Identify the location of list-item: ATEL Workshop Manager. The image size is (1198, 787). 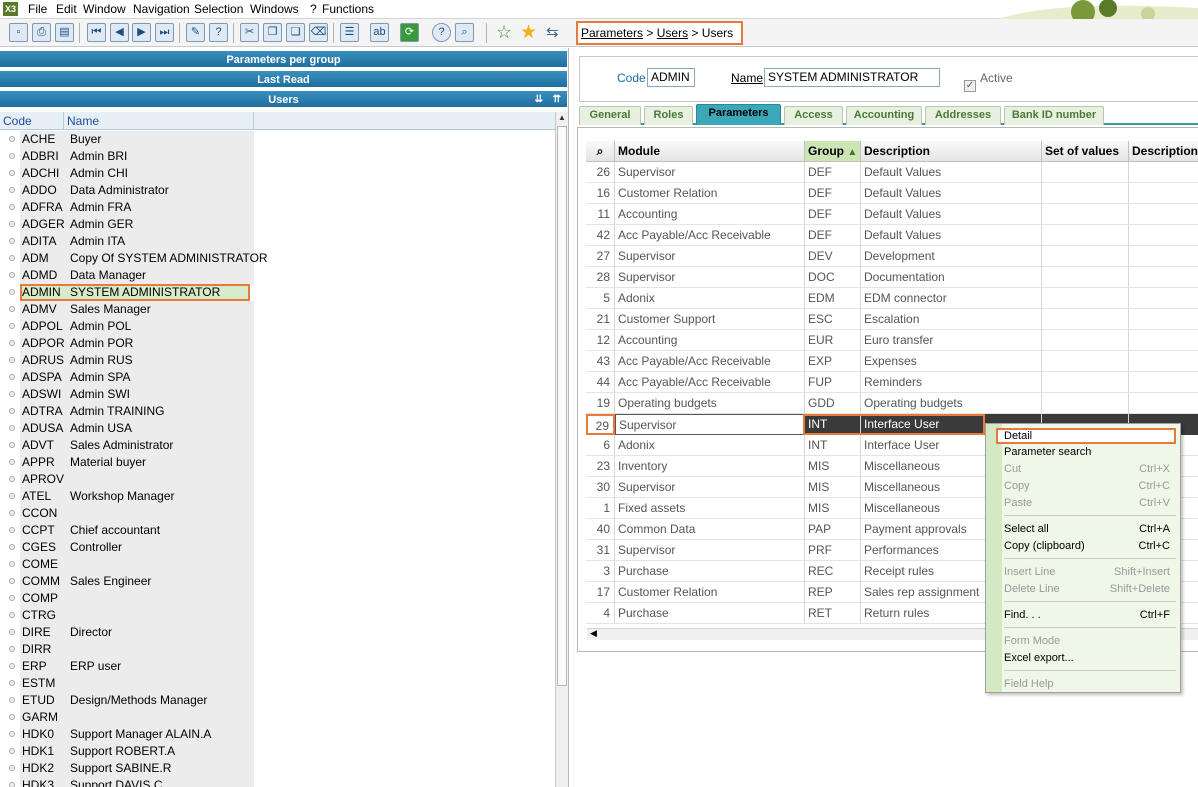
(277, 496).